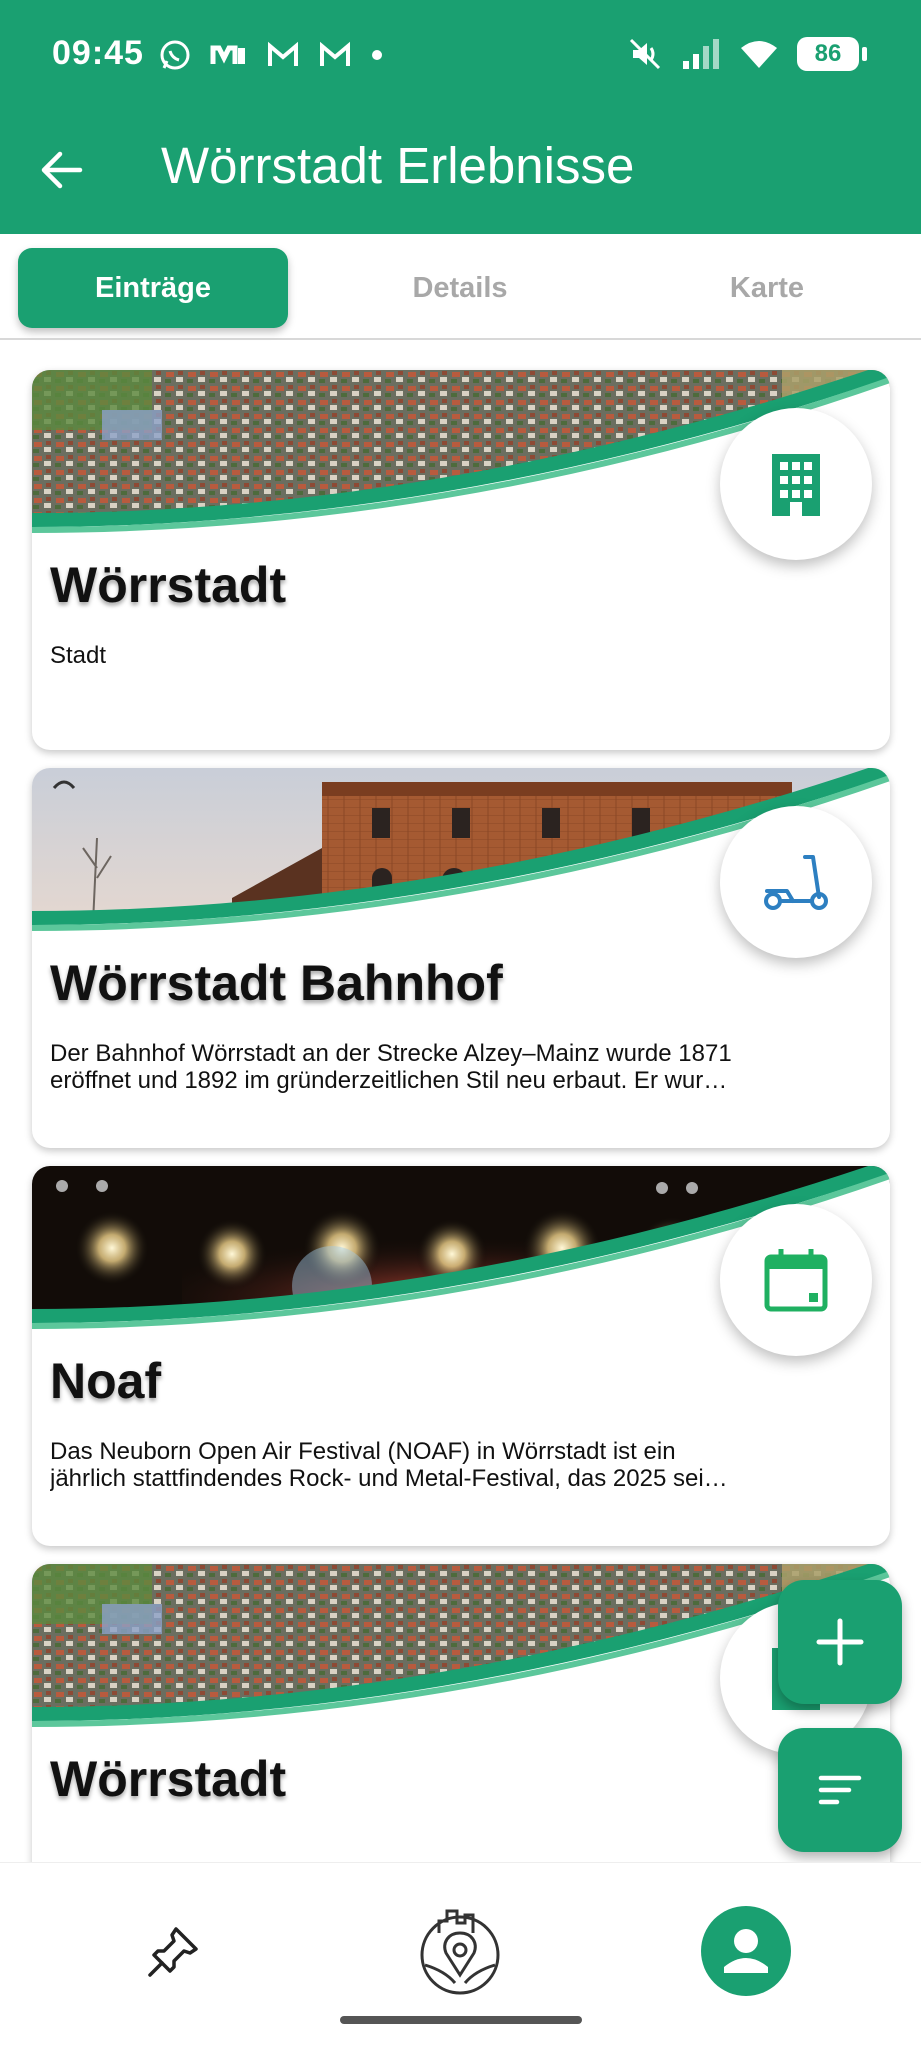 This screenshot has width=921, height=2048. I want to click on entry-card: Wörrstadt, so click(461, 1713).